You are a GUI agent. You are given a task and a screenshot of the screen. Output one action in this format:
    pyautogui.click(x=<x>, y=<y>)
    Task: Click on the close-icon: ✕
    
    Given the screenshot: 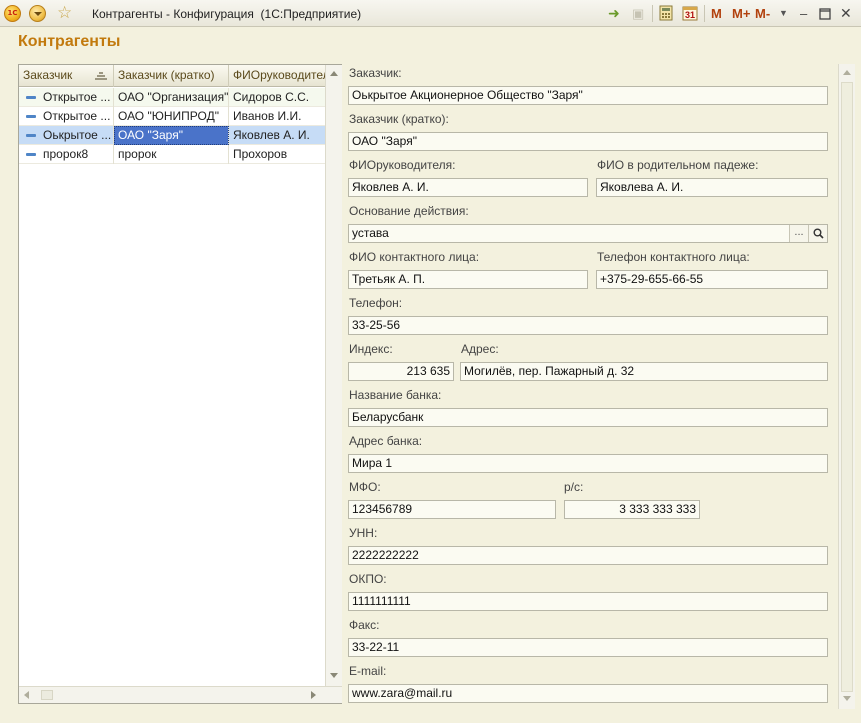 What is the action you would take?
    pyautogui.click(x=846, y=13)
    